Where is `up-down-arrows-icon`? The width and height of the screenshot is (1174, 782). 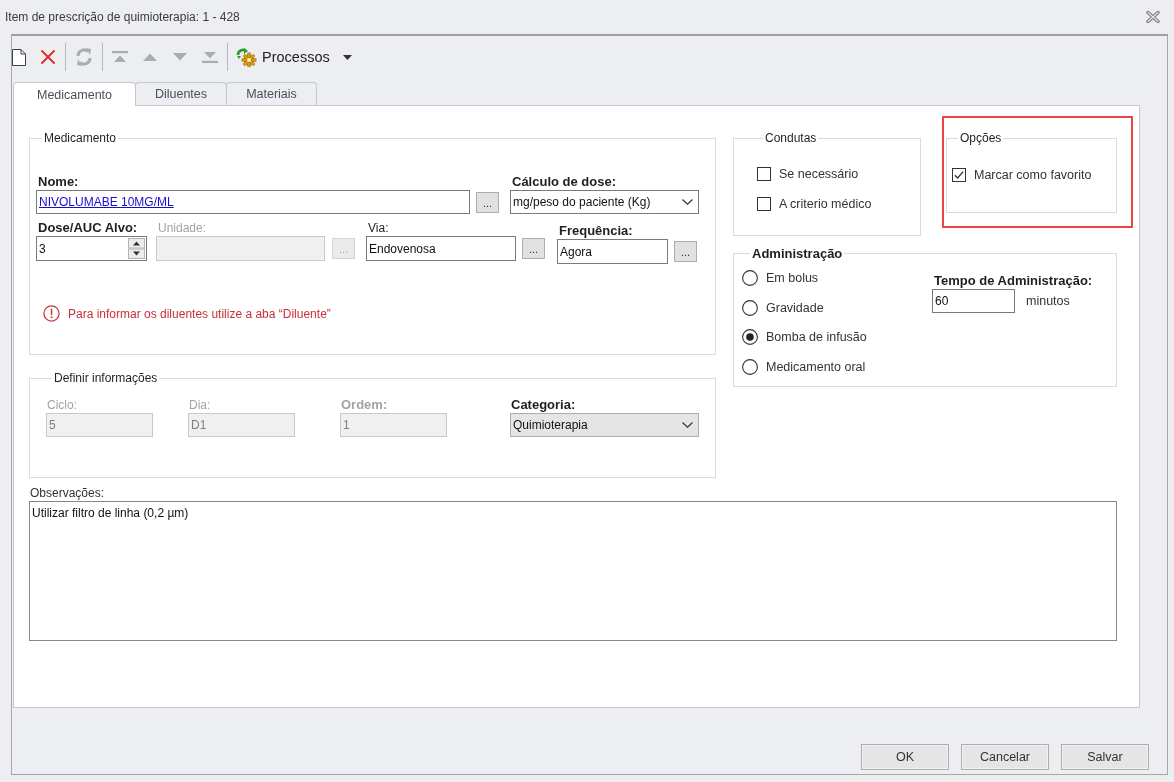
up-down-arrows-icon is located at coordinates (136, 248).